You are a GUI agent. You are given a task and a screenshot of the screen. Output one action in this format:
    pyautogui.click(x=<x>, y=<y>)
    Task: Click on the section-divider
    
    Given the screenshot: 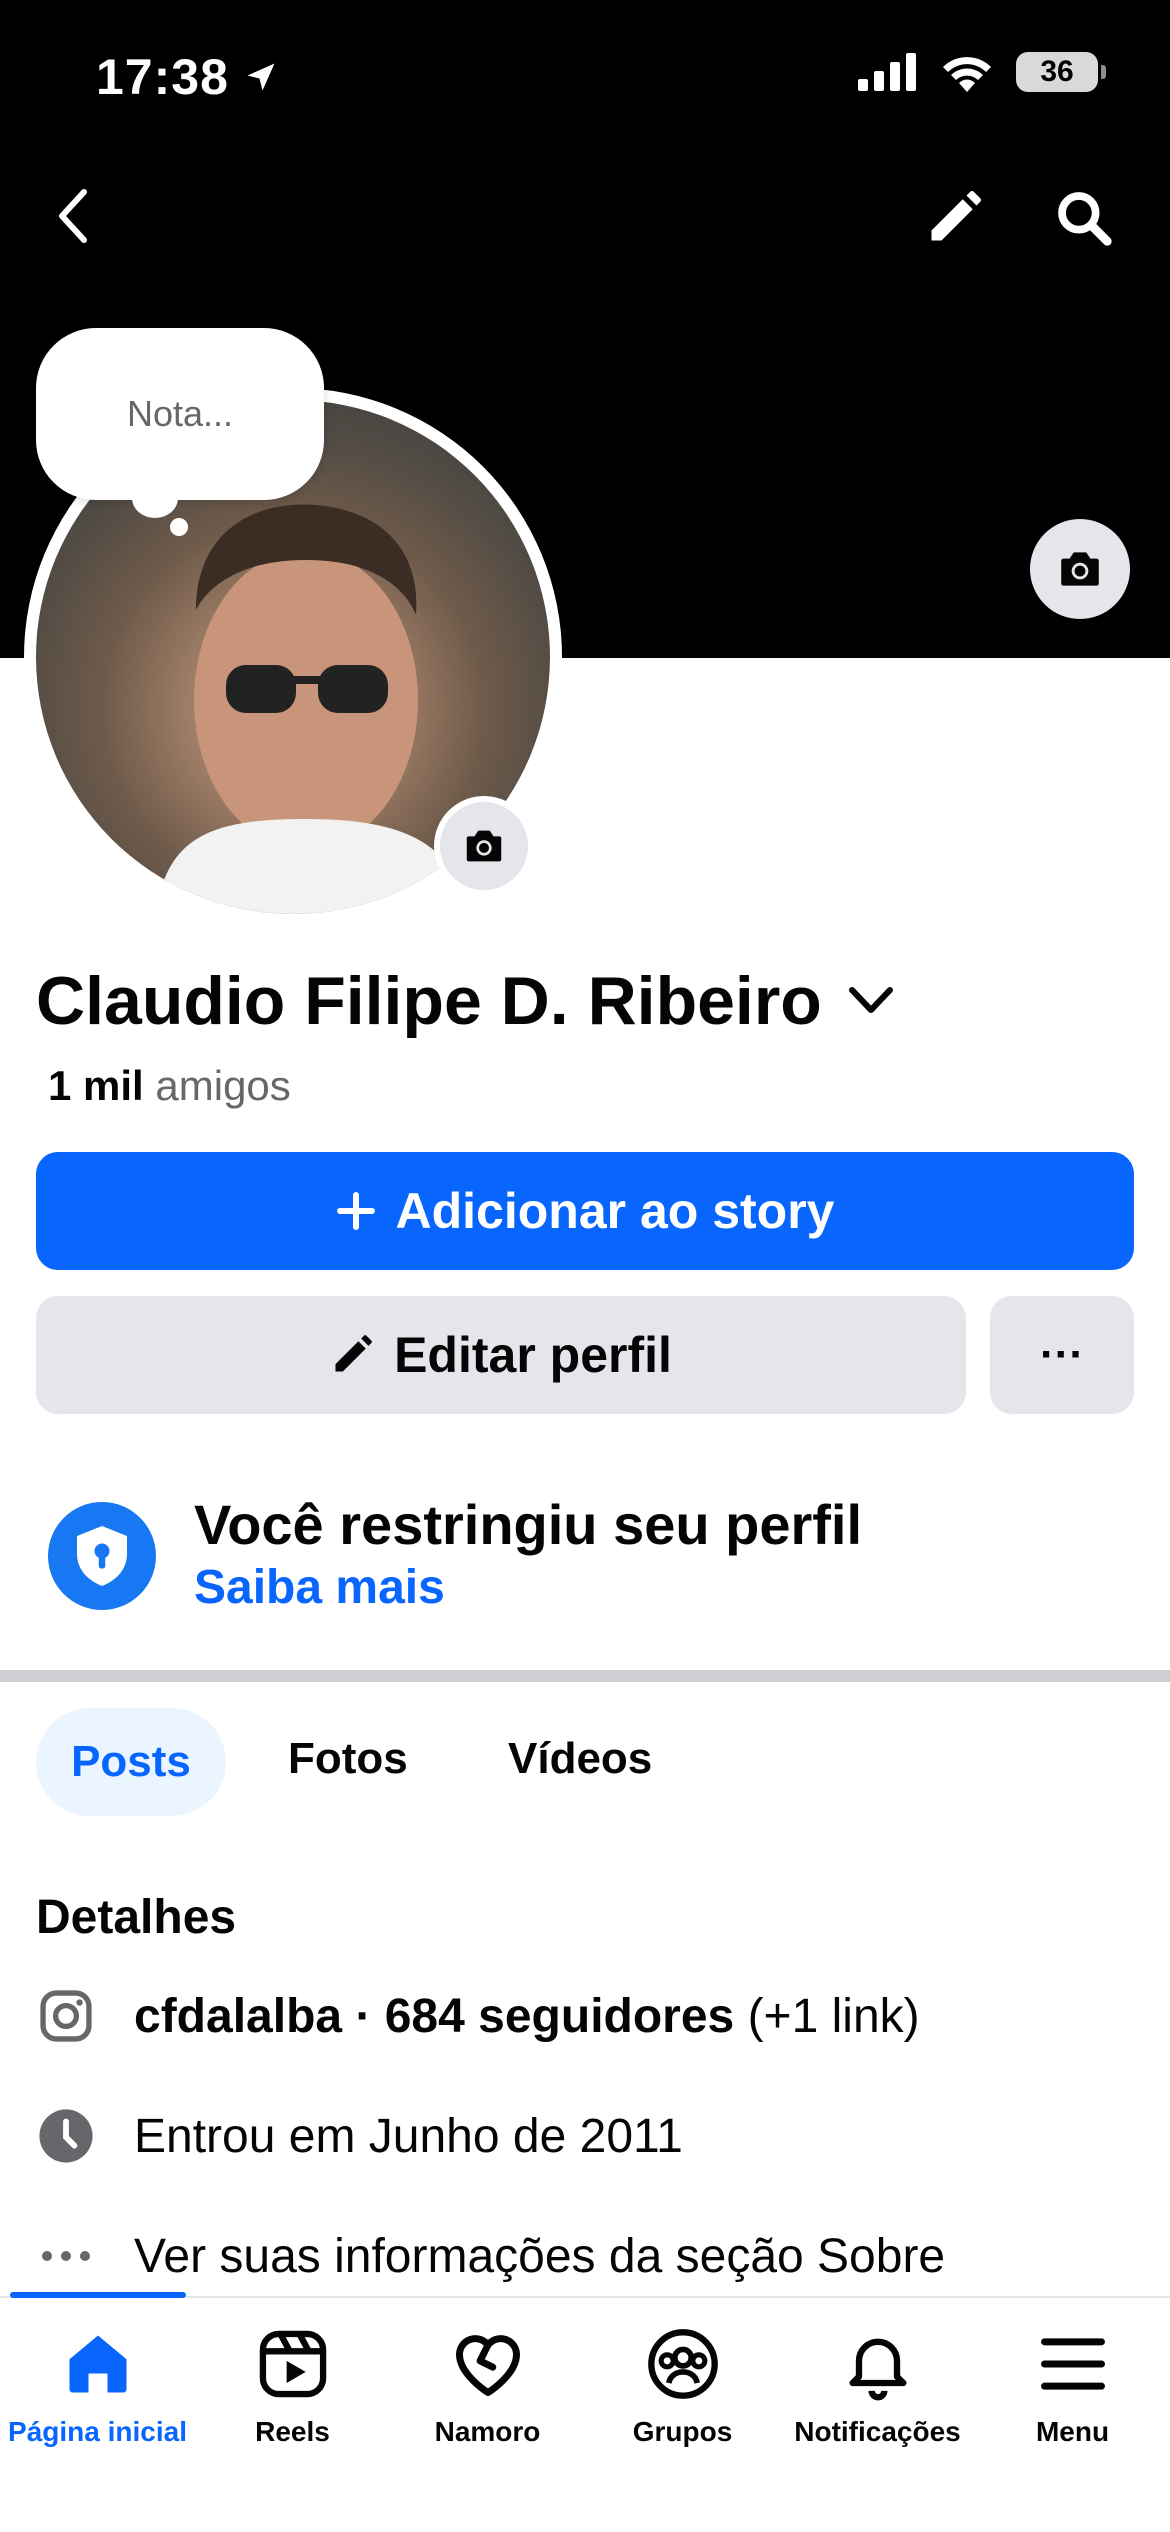 What is the action you would take?
    pyautogui.click(x=585, y=1676)
    